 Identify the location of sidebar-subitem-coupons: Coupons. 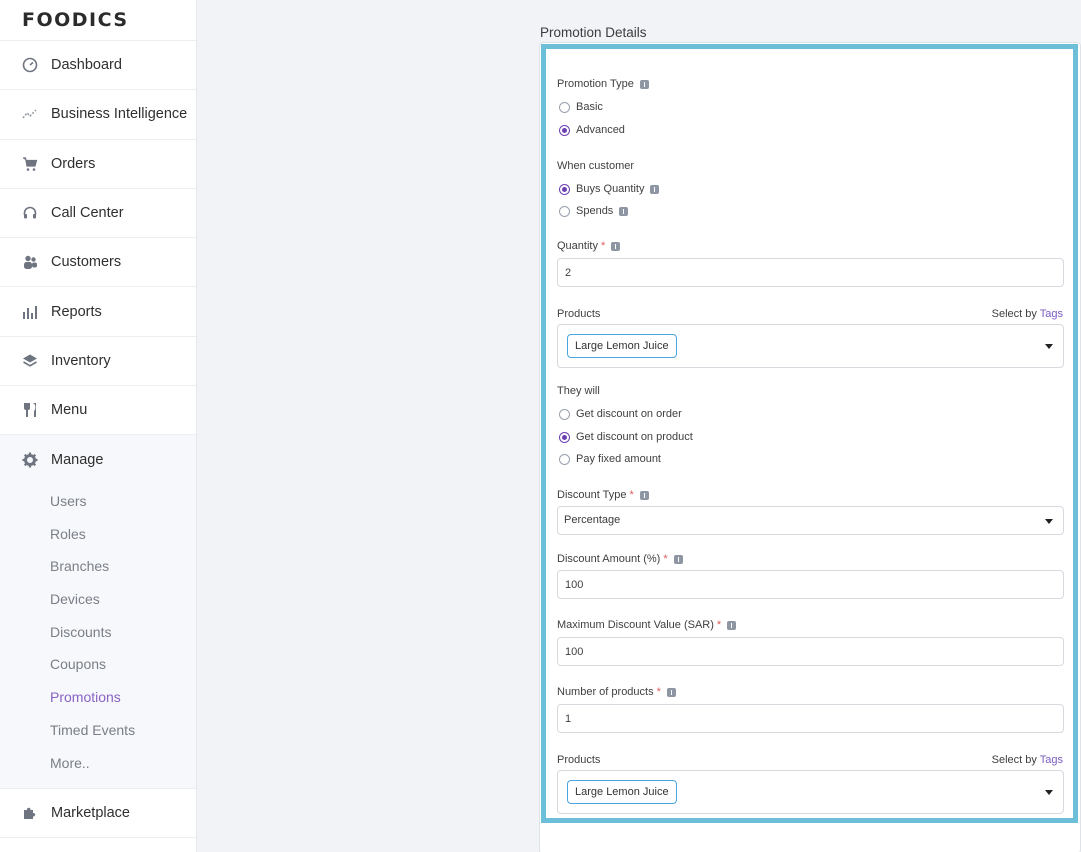
(98, 664).